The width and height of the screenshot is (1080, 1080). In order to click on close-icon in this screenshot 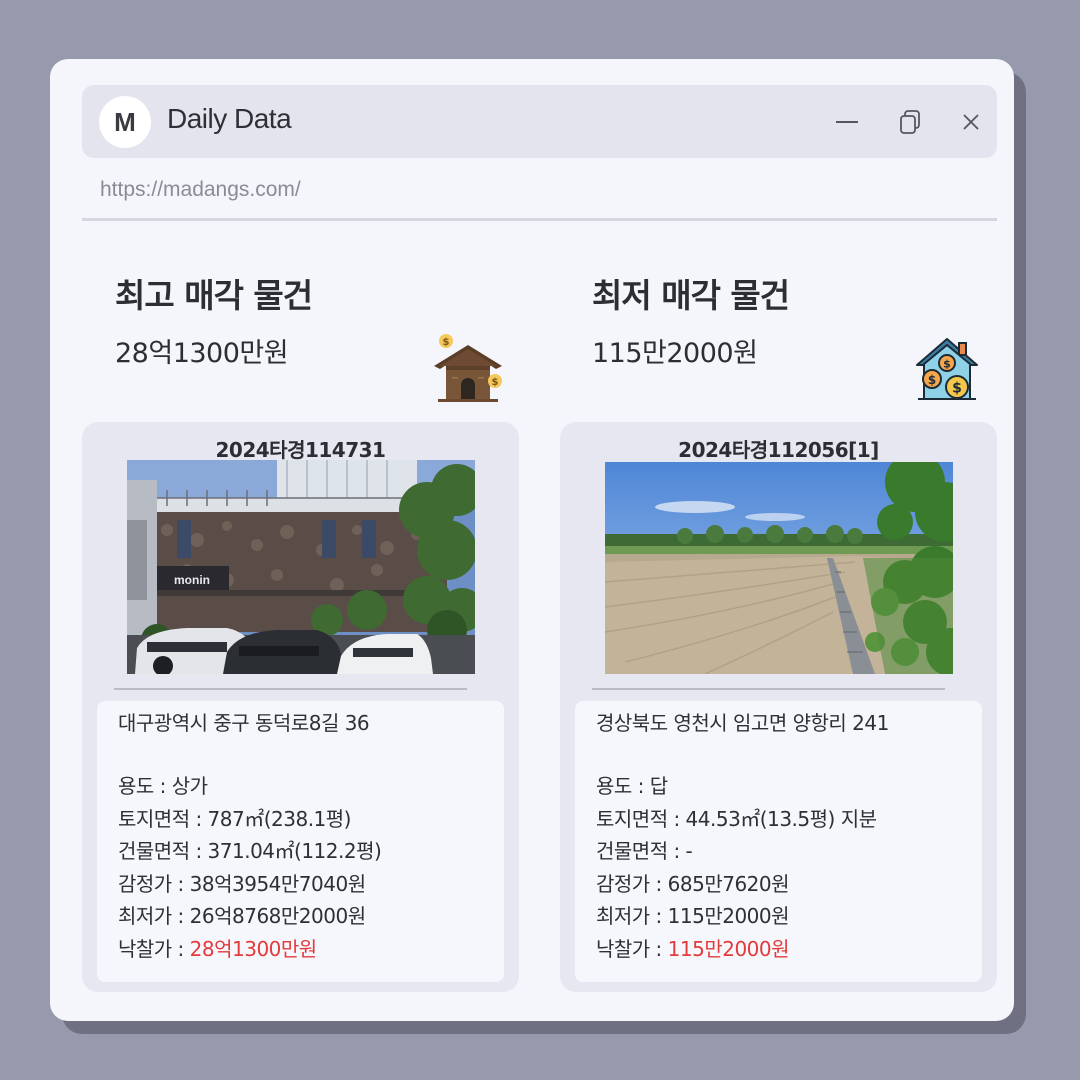, I will do `click(971, 122)`.